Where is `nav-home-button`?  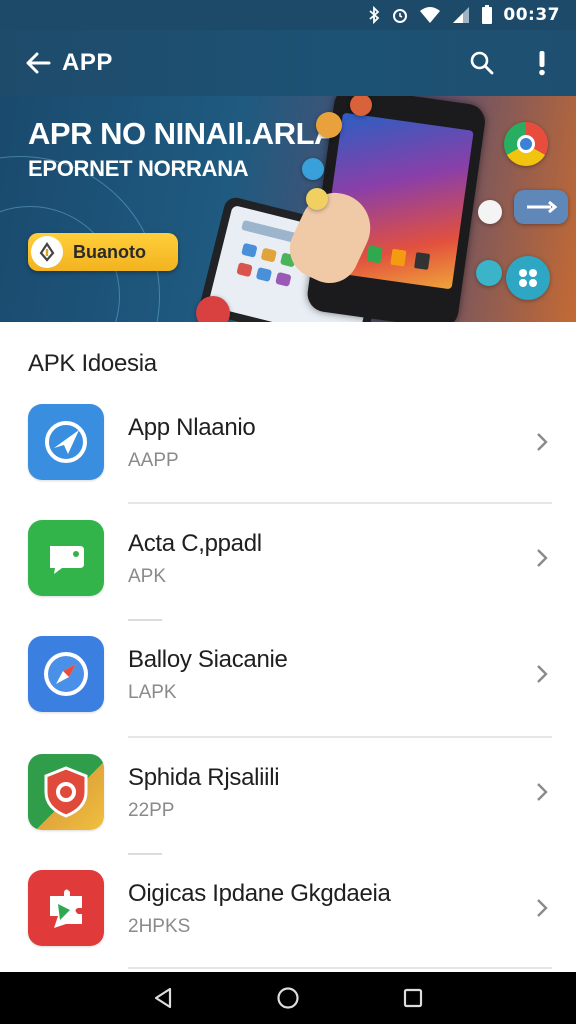 nav-home-button is located at coordinates (288, 998).